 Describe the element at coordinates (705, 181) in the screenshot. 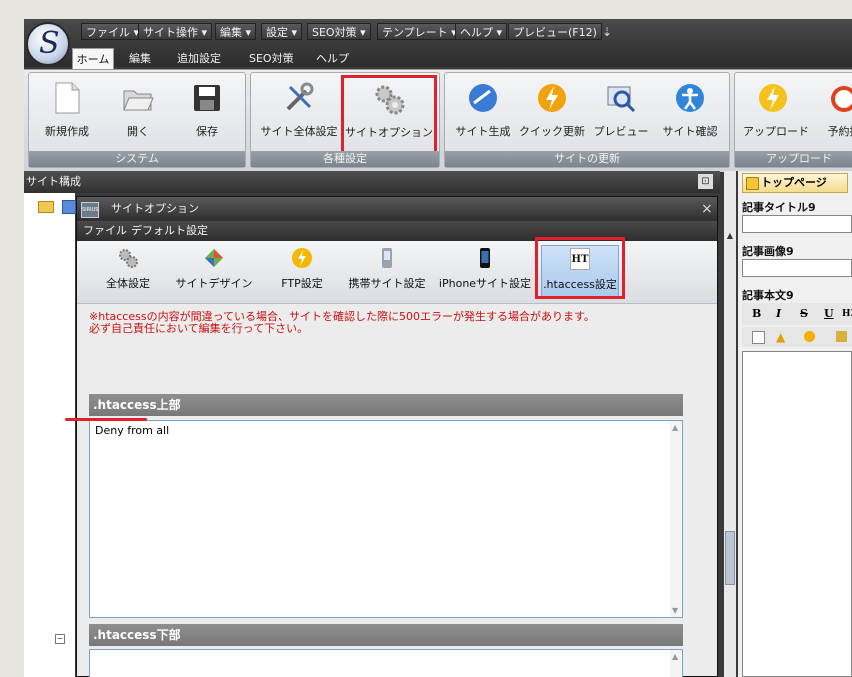

I see `pin-icon: ⊡` at that location.